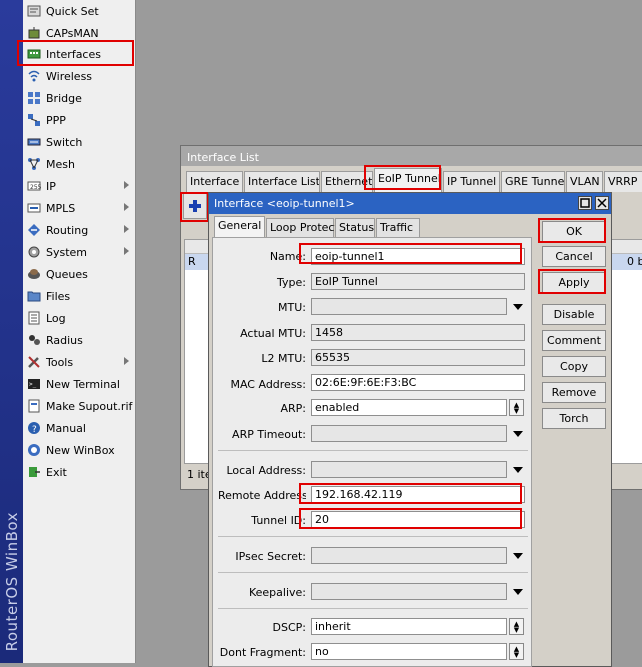 Image resolution: width=642 pixels, height=667 pixels. Describe the element at coordinates (79, 208) in the screenshot. I see `sidebar-item-mpls: MPLS` at that location.